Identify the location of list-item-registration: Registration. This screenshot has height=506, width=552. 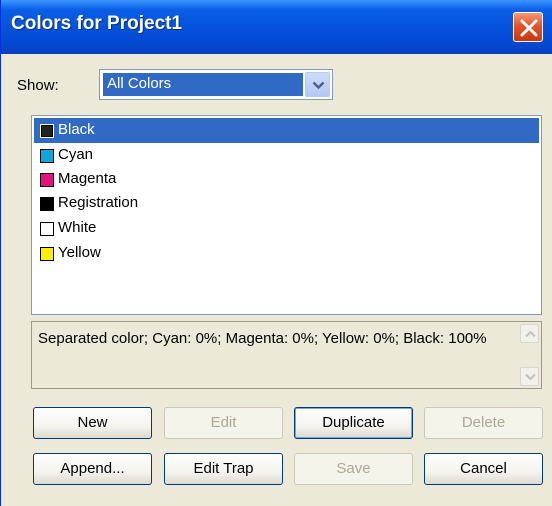
(286, 203).